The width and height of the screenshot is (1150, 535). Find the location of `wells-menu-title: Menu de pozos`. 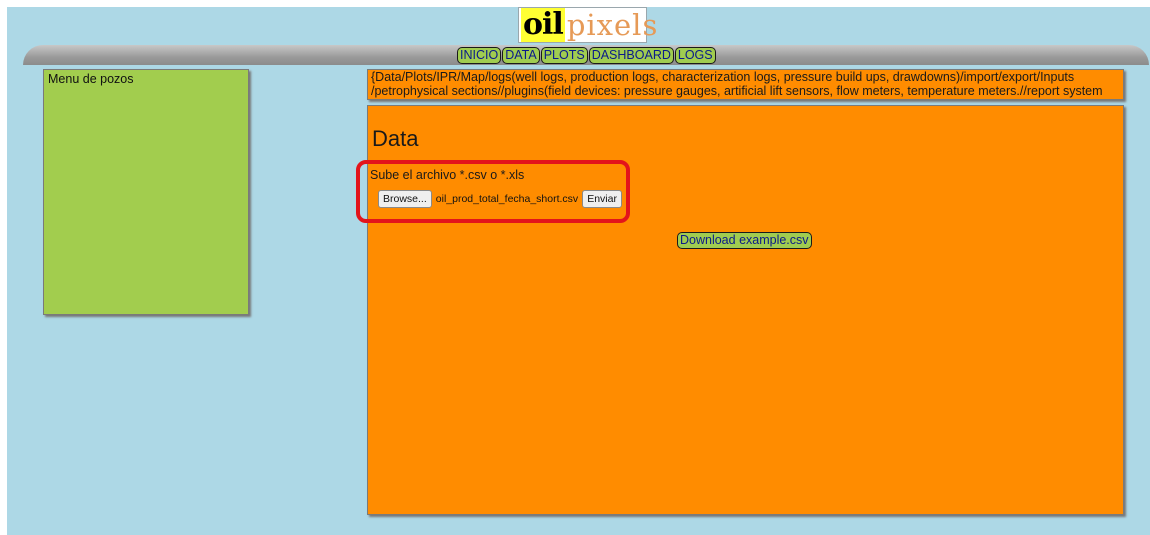

wells-menu-title: Menu de pozos is located at coordinates (91, 79).